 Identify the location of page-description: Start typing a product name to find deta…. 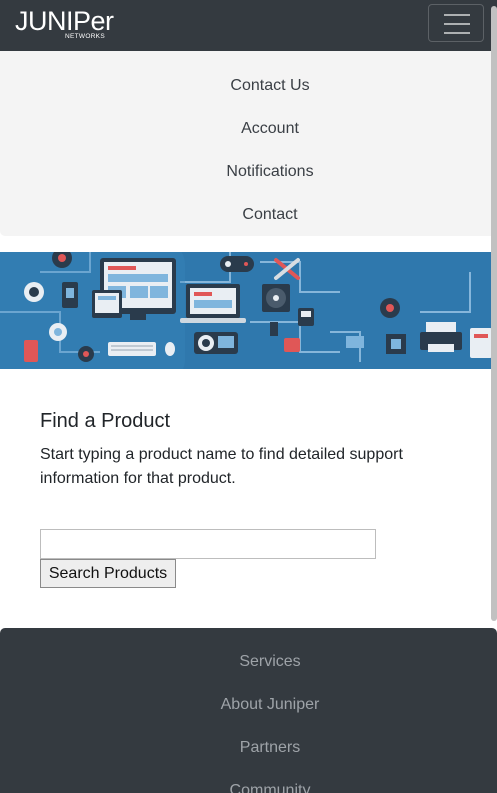
(221, 466).